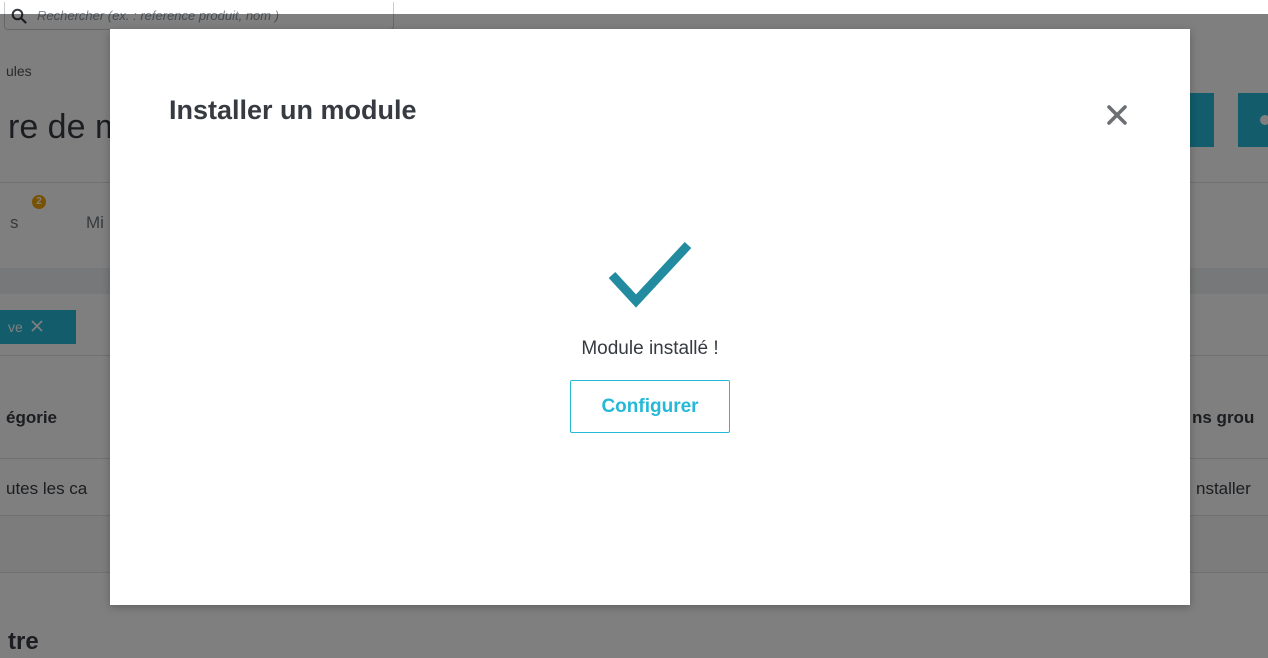 This screenshot has height=658, width=1268. I want to click on modal-title: Installer un module, so click(293, 110).